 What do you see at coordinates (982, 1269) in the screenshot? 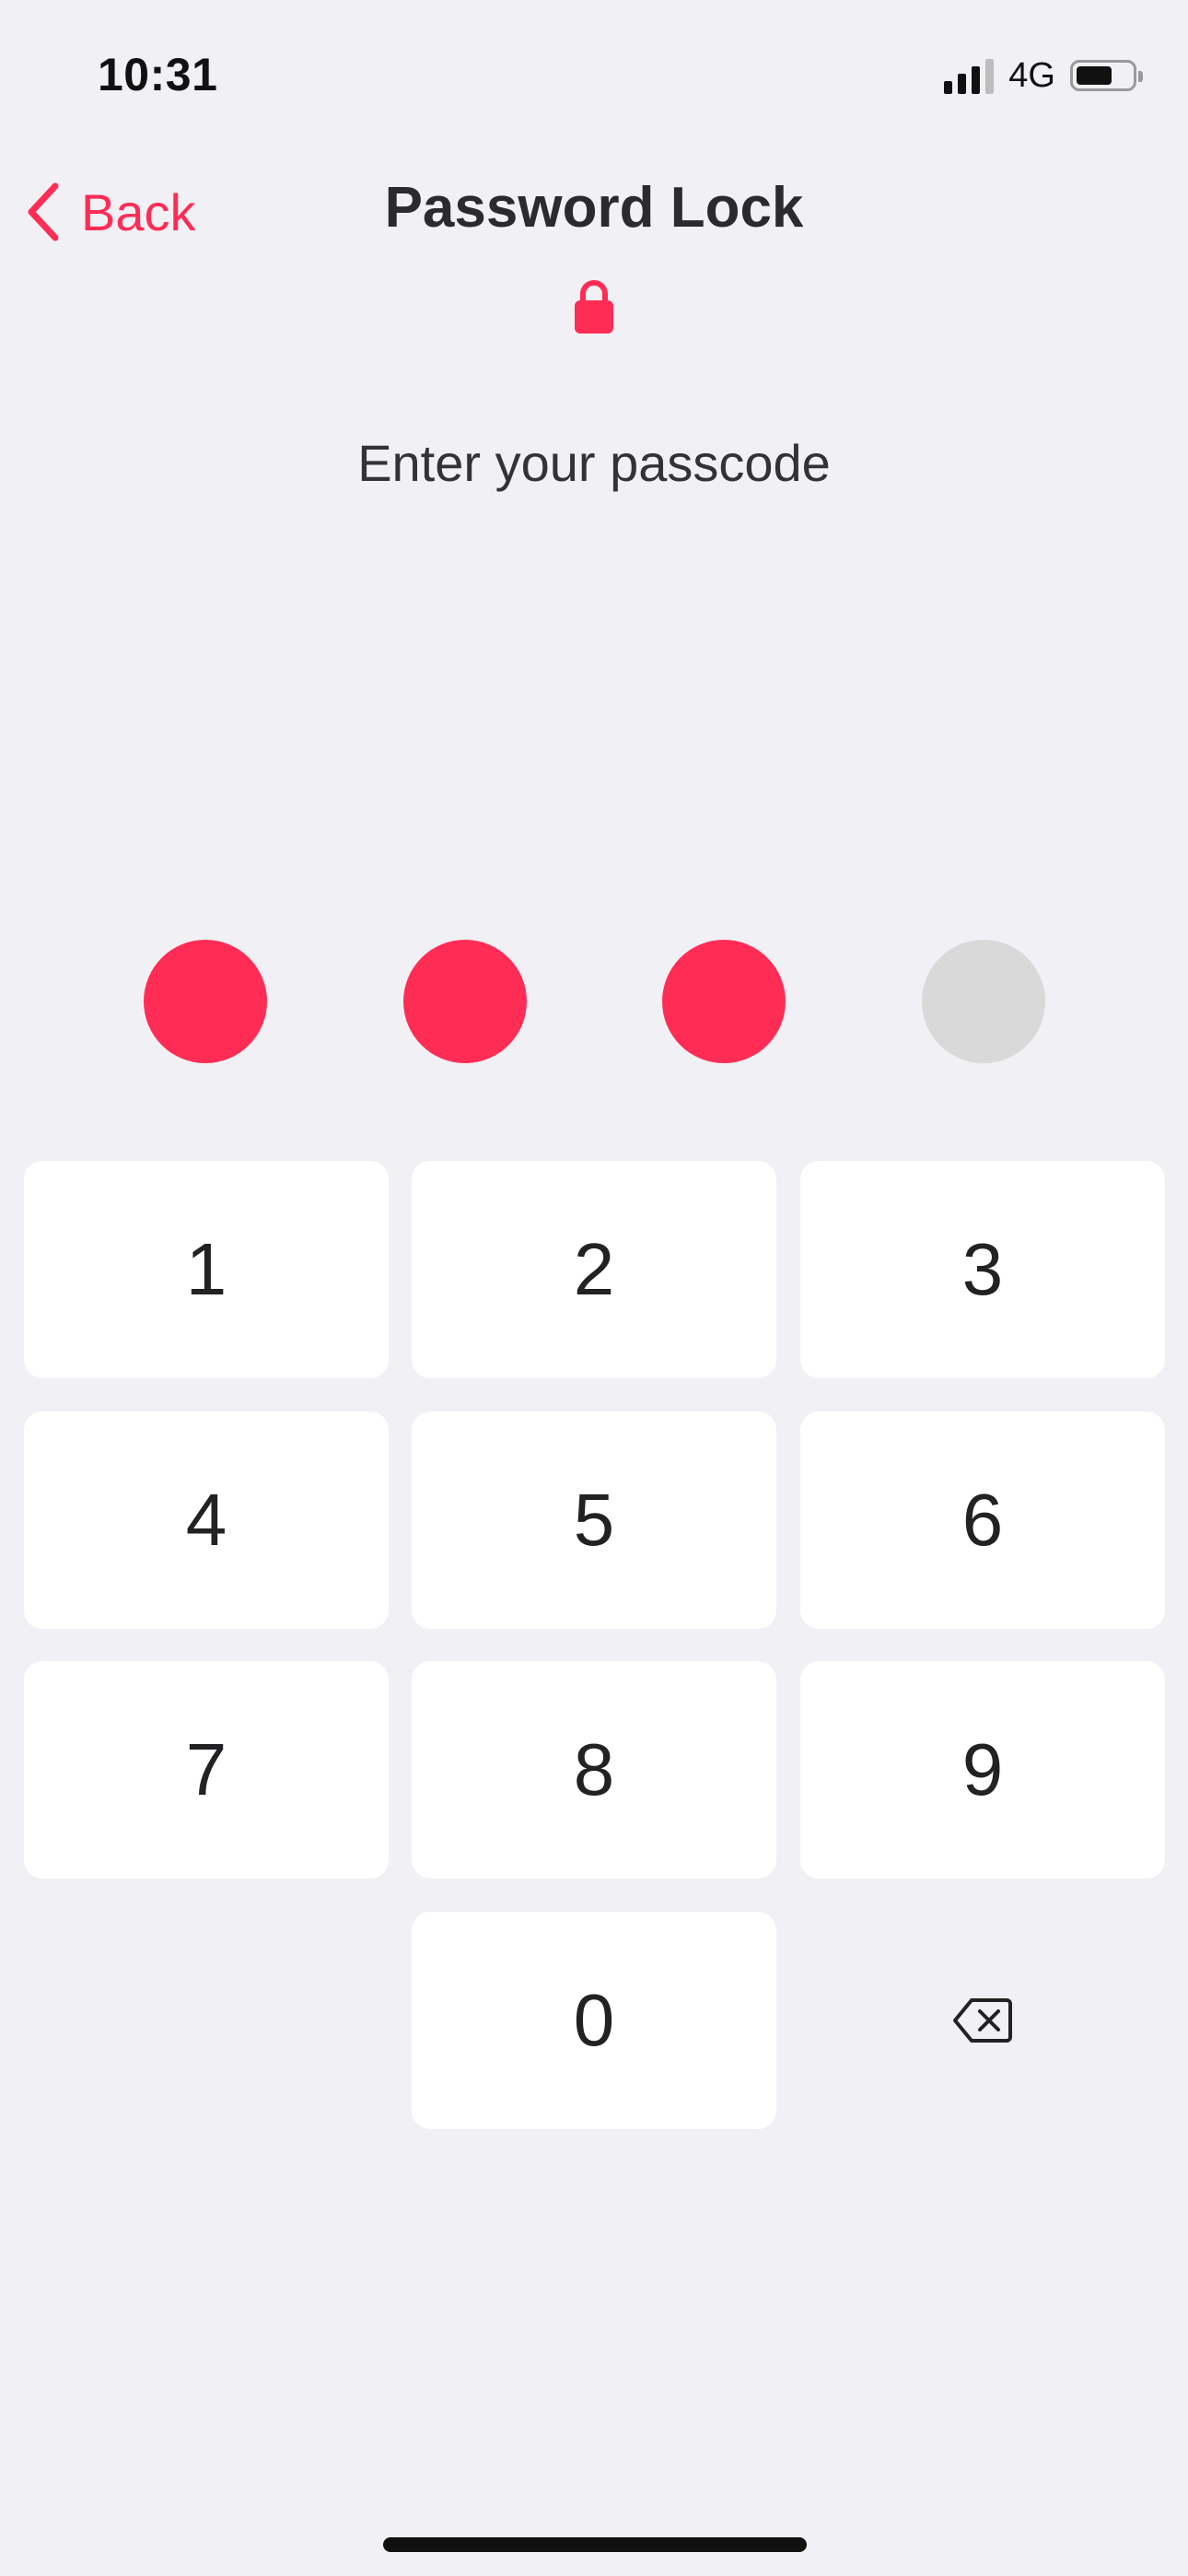
I see `keypad-key-3: 3` at bounding box center [982, 1269].